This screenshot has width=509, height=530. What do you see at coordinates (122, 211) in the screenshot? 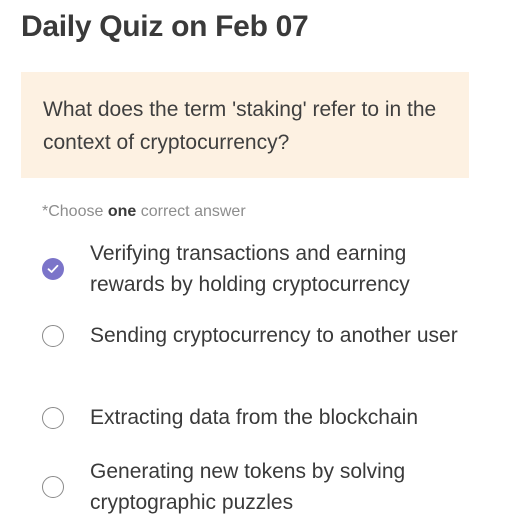
I see `instruction-emphasis: one` at bounding box center [122, 211].